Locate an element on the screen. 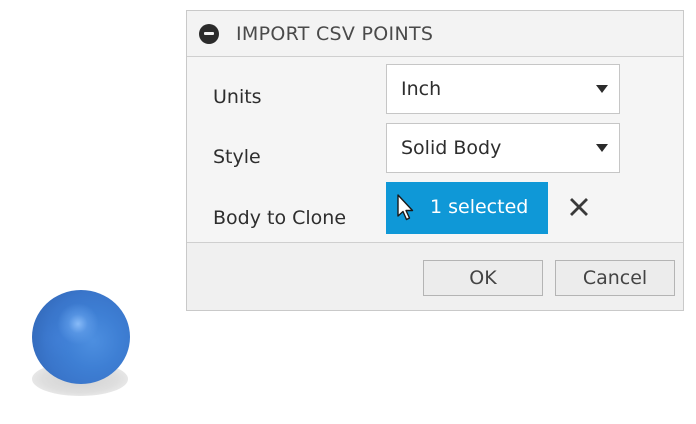 This screenshot has height=424, width=696. clear-x-icon is located at coordinates (579, 207).